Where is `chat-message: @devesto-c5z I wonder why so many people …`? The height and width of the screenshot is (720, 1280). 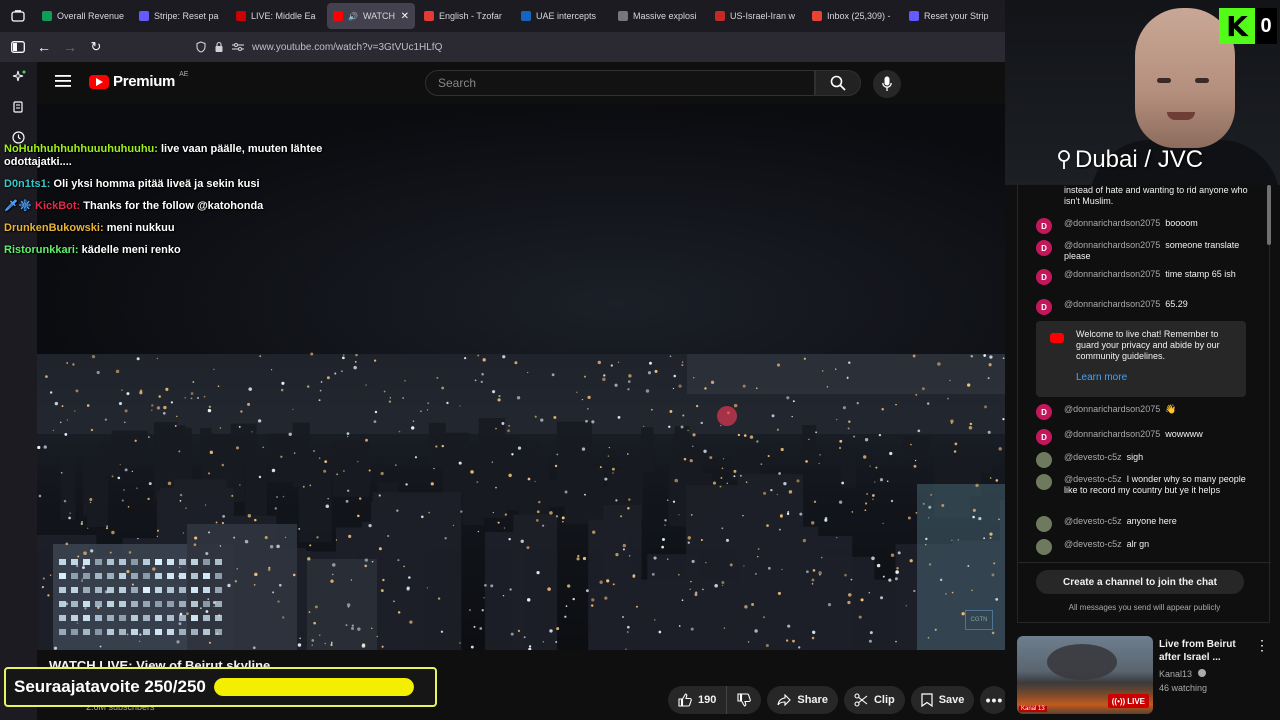
chat-message: @devesto-c5z I wonder why so many people … is located at coordinates (1142, 485).